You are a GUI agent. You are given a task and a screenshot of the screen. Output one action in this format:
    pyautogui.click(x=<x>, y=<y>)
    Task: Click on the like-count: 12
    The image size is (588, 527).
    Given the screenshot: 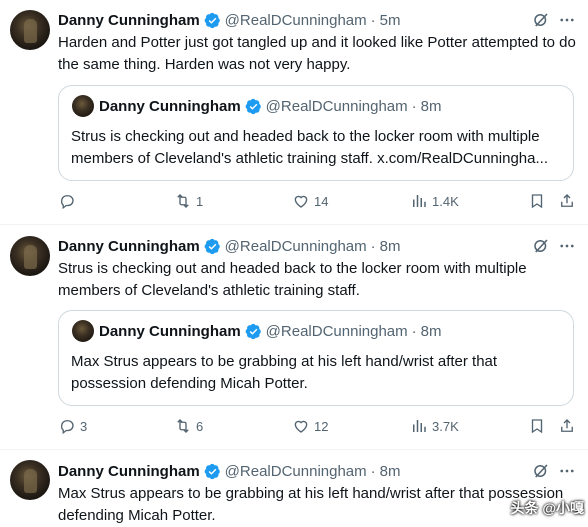 What is the action you would take?
    pyautogui.click(x=321, y=426)
    